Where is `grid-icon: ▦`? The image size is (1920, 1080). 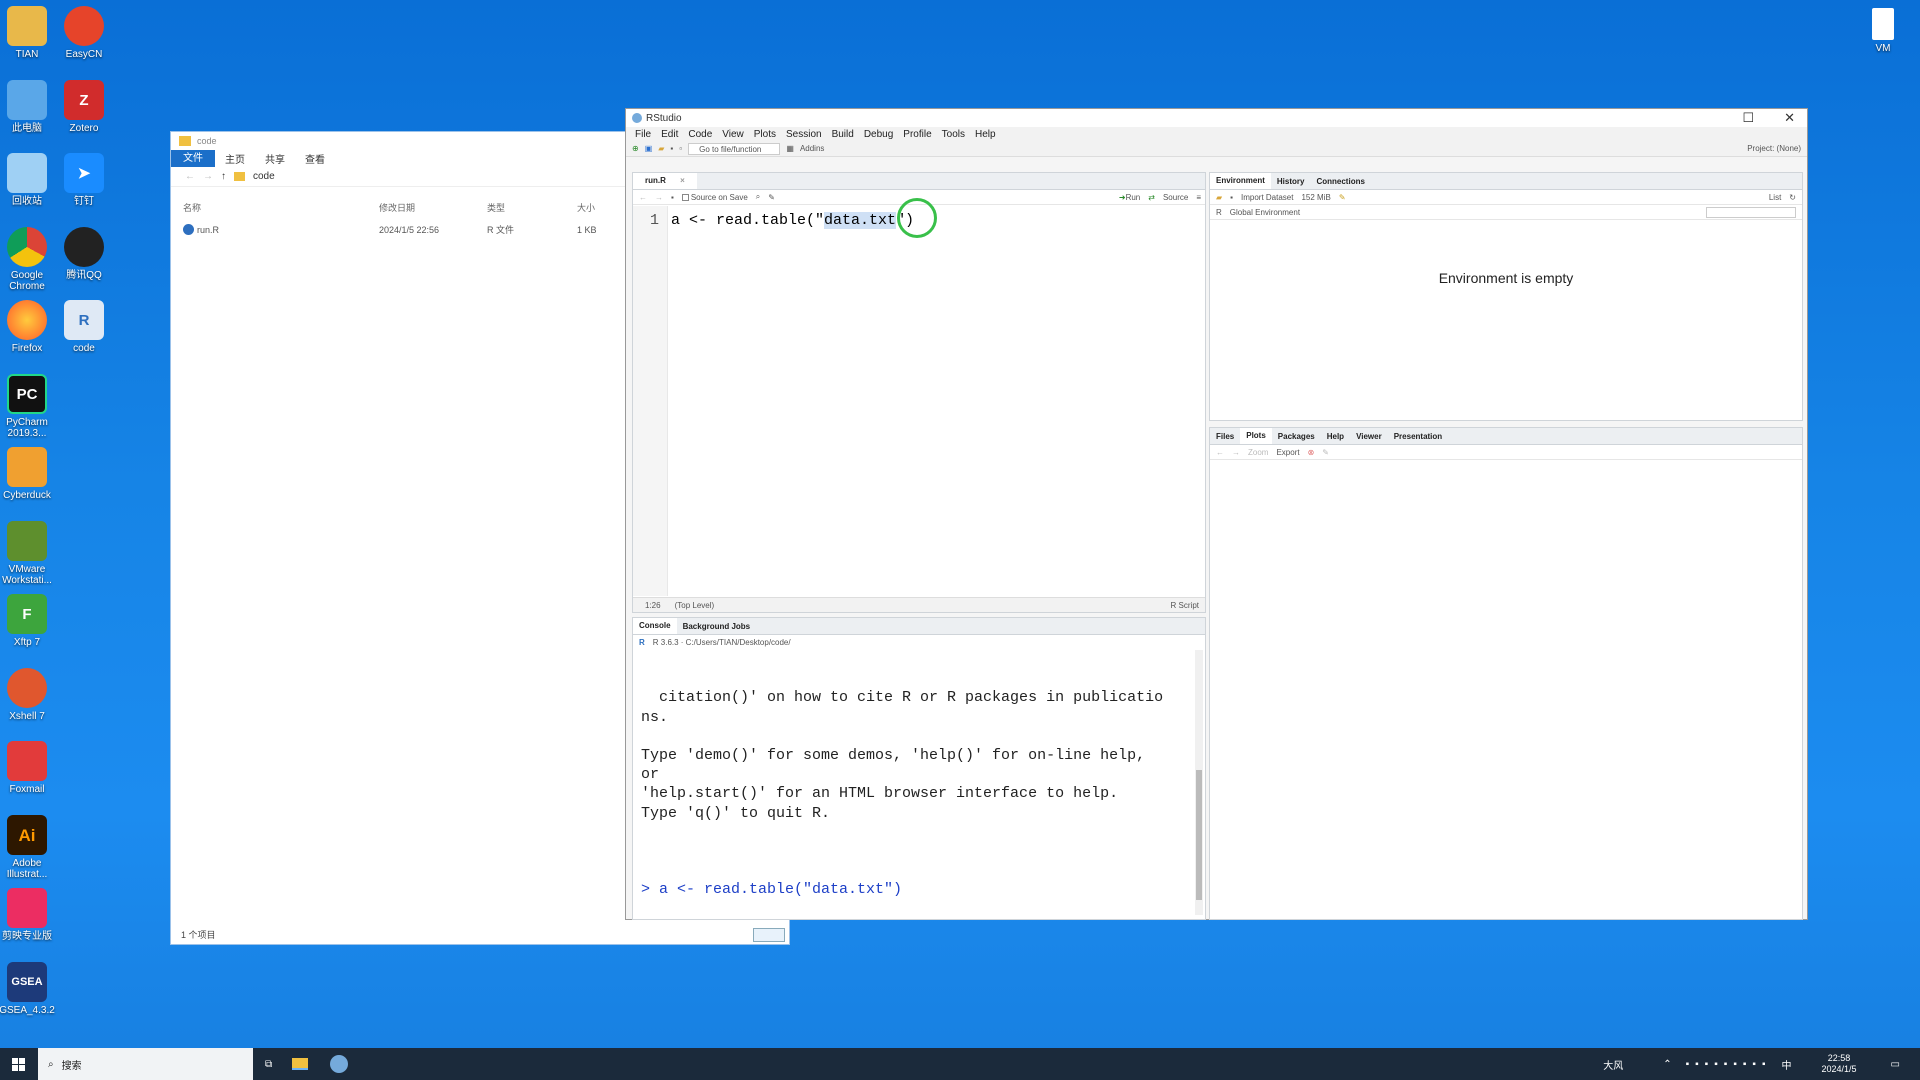 grid-icon: ▦ is located at coordinates (790, 148).